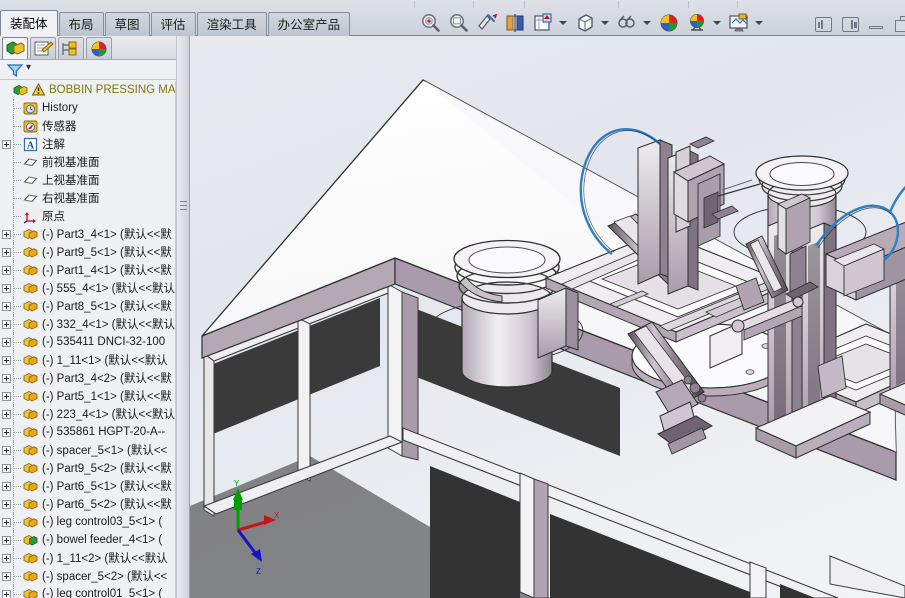 The width and height of the screenshot is (905, 598). Describe the element at coordinates (543, 23) in the screenshot. I see `view-orientation-icon` at that location.